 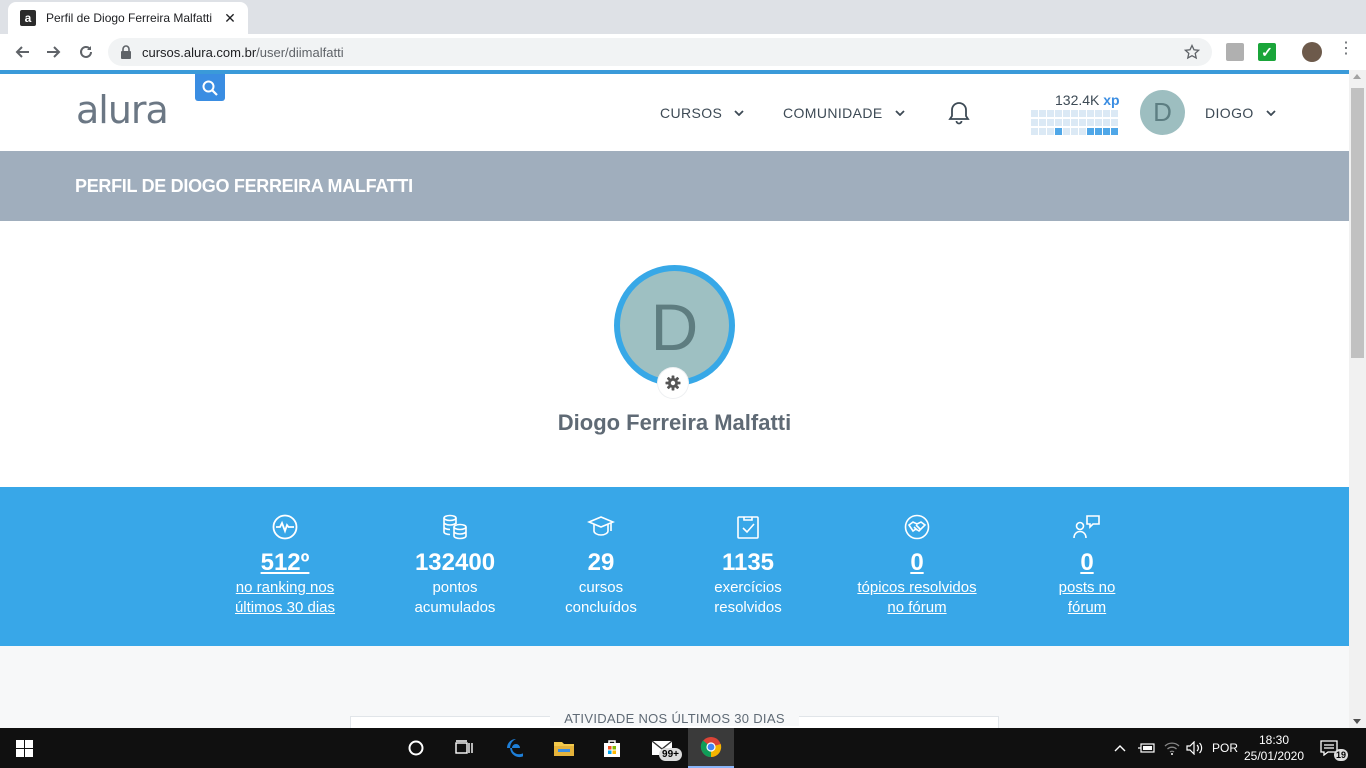 I want to click on address-bar: cursos.alura.com.br/user/diimalfatti, so click(x=660, y=52).